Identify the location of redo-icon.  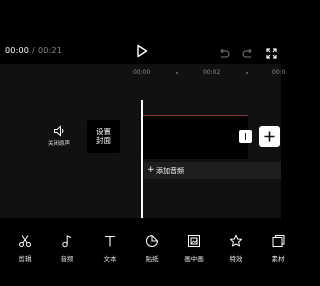
(247, 53).